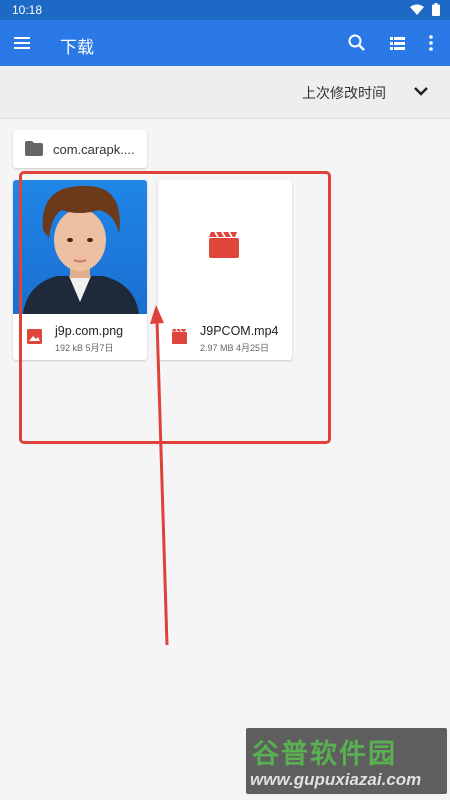  What do you see at coordinates (324, 754) in the screenshot?
I see `watermark-logo: 谷普软件园` at bounding box center [324, 754].